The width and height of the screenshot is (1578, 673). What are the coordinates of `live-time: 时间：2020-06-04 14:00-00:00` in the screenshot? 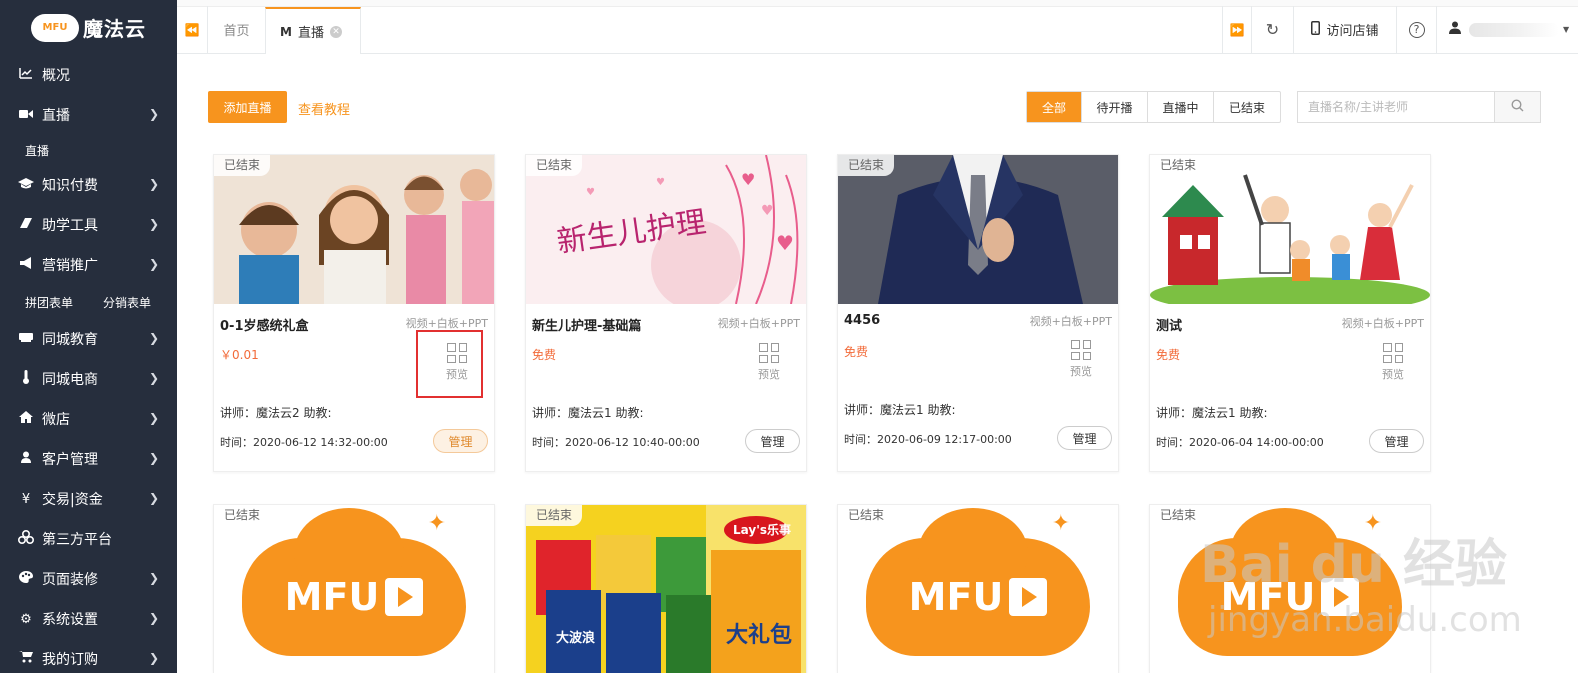 It's located at (1240, 442).